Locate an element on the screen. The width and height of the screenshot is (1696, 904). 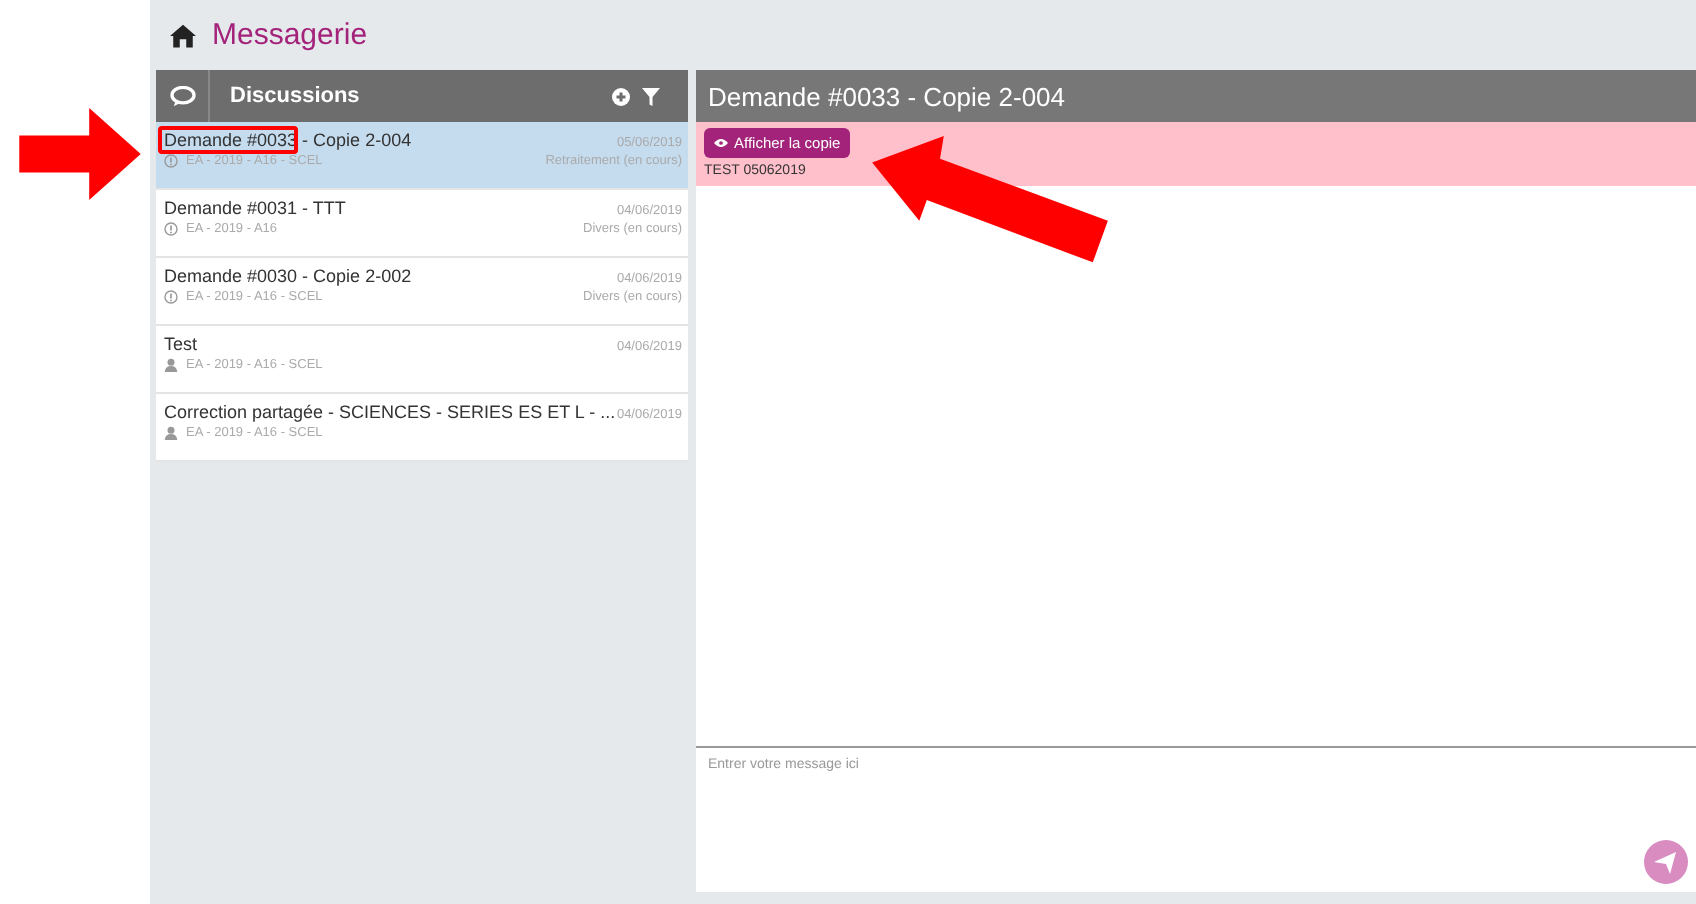
discussions-title: Discussions is located at coordinates (296, 96).